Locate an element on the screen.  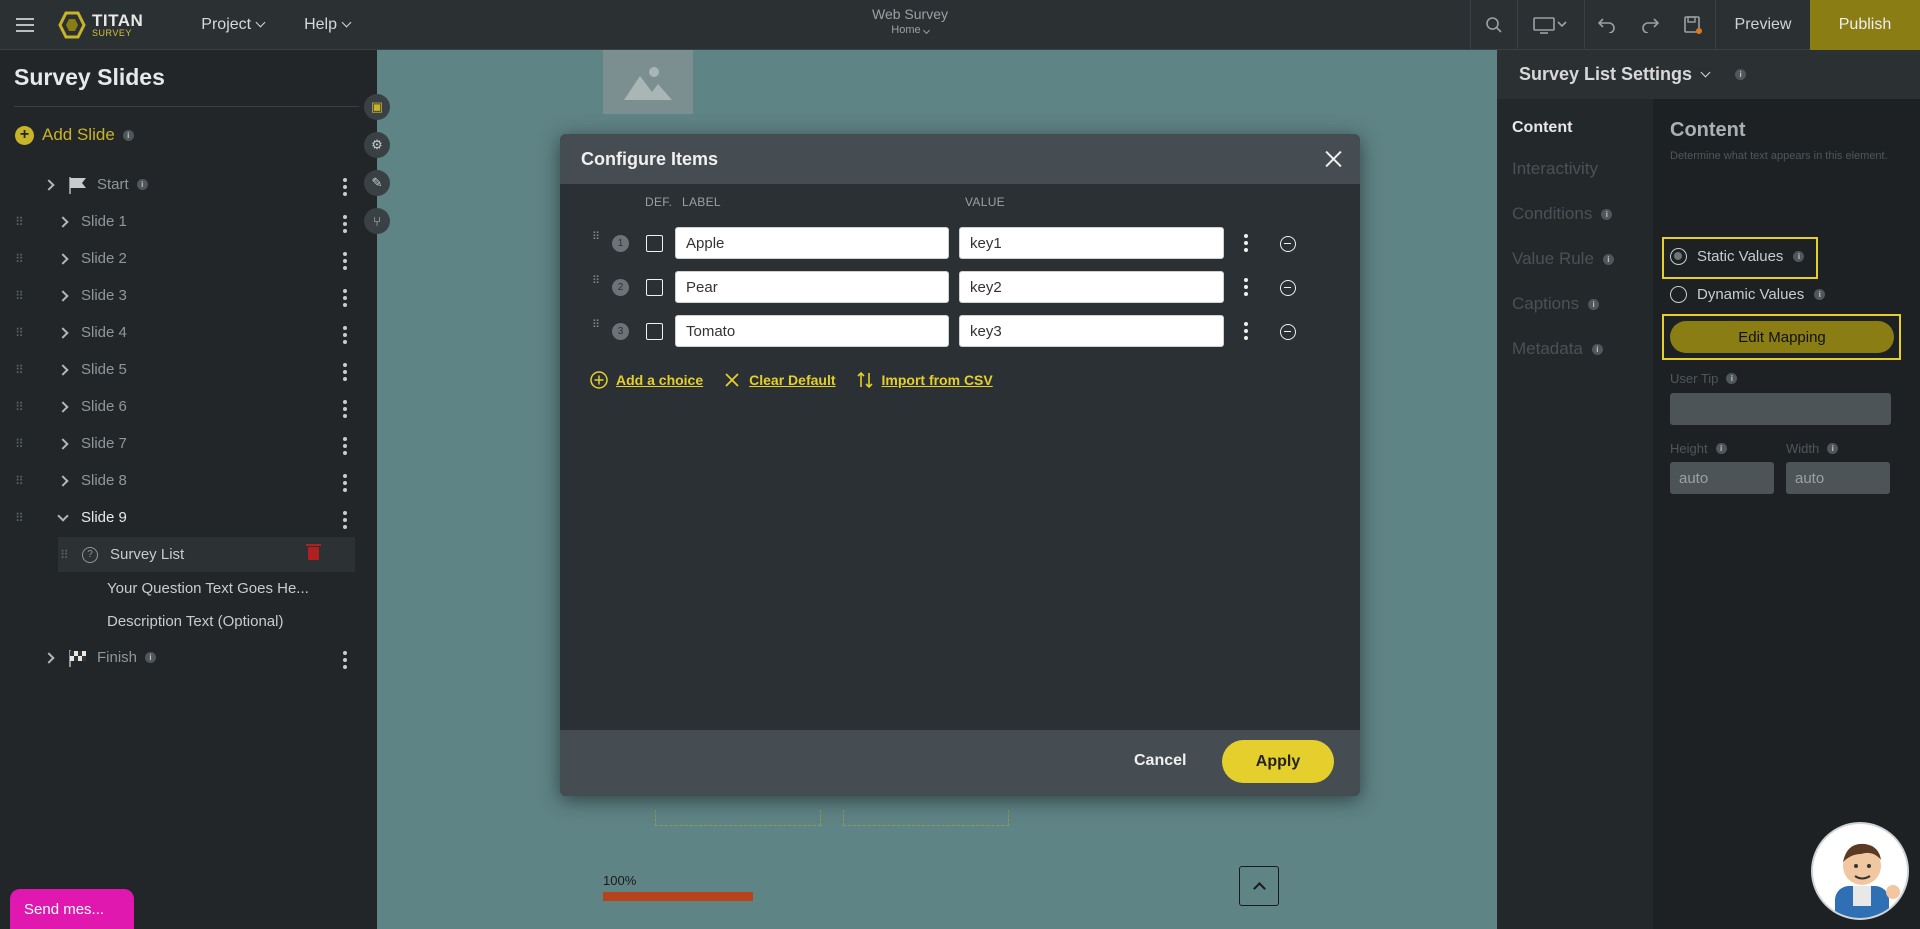
add-choice-link: Add a choice is located at coordinates (646, 380).